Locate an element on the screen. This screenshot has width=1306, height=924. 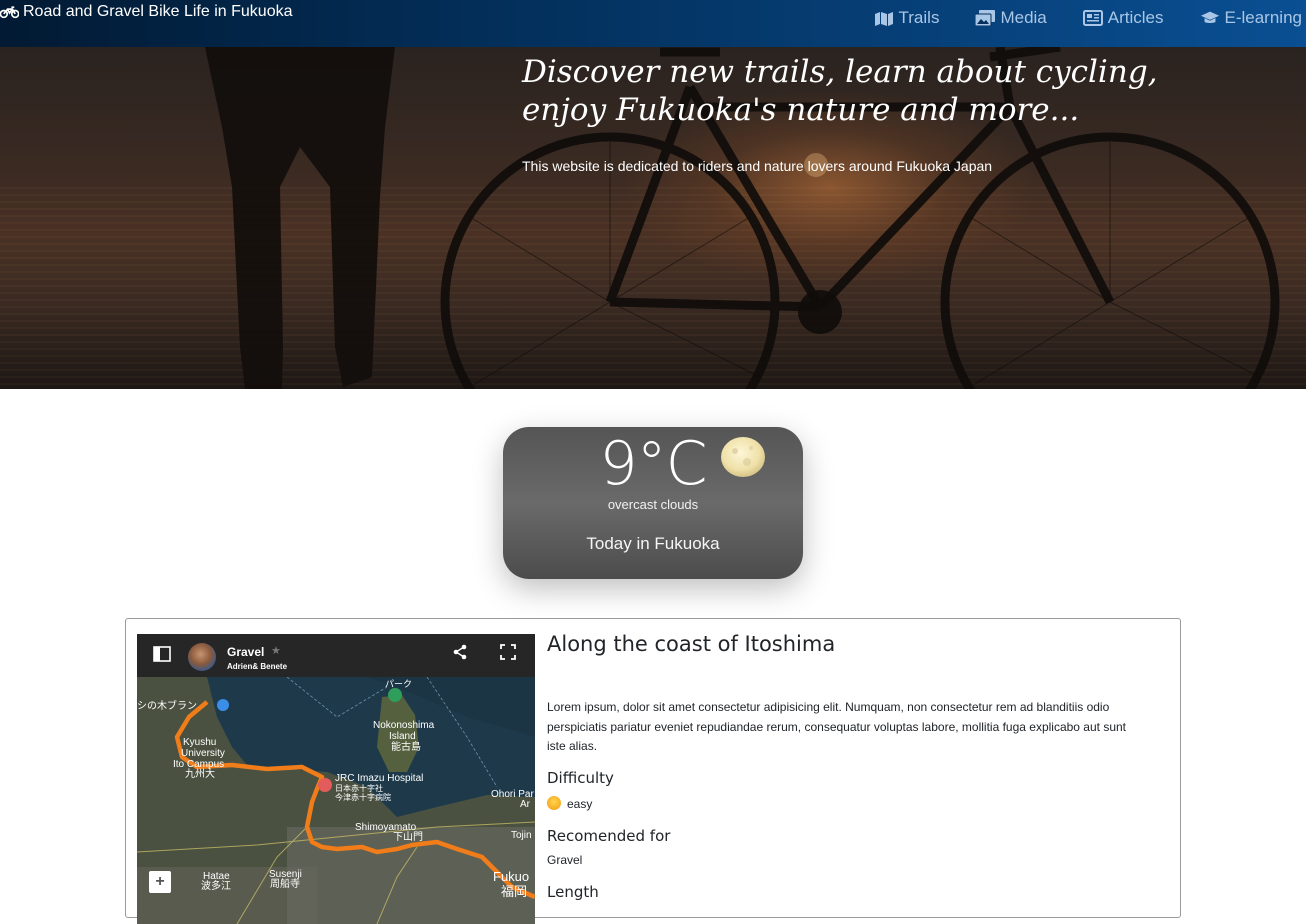
zoom-in-button: + is located at coordinates (160, 882).